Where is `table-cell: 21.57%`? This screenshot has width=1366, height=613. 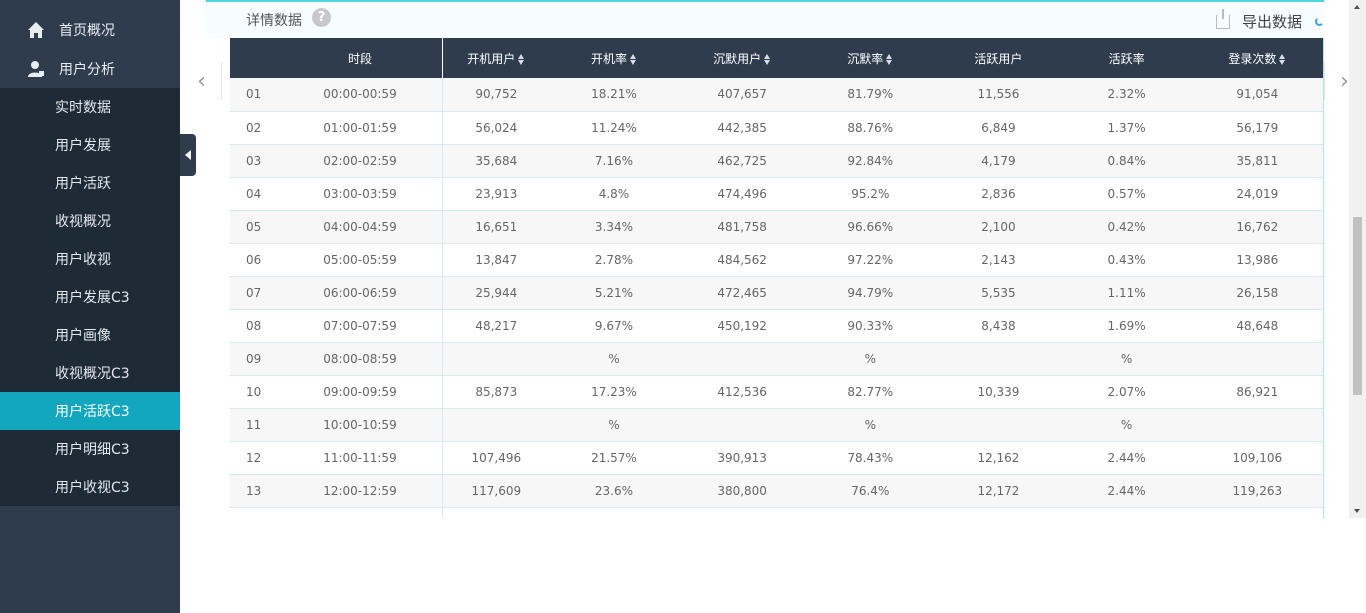 table-cell: 21.57% is located at coordinates (614, 458).